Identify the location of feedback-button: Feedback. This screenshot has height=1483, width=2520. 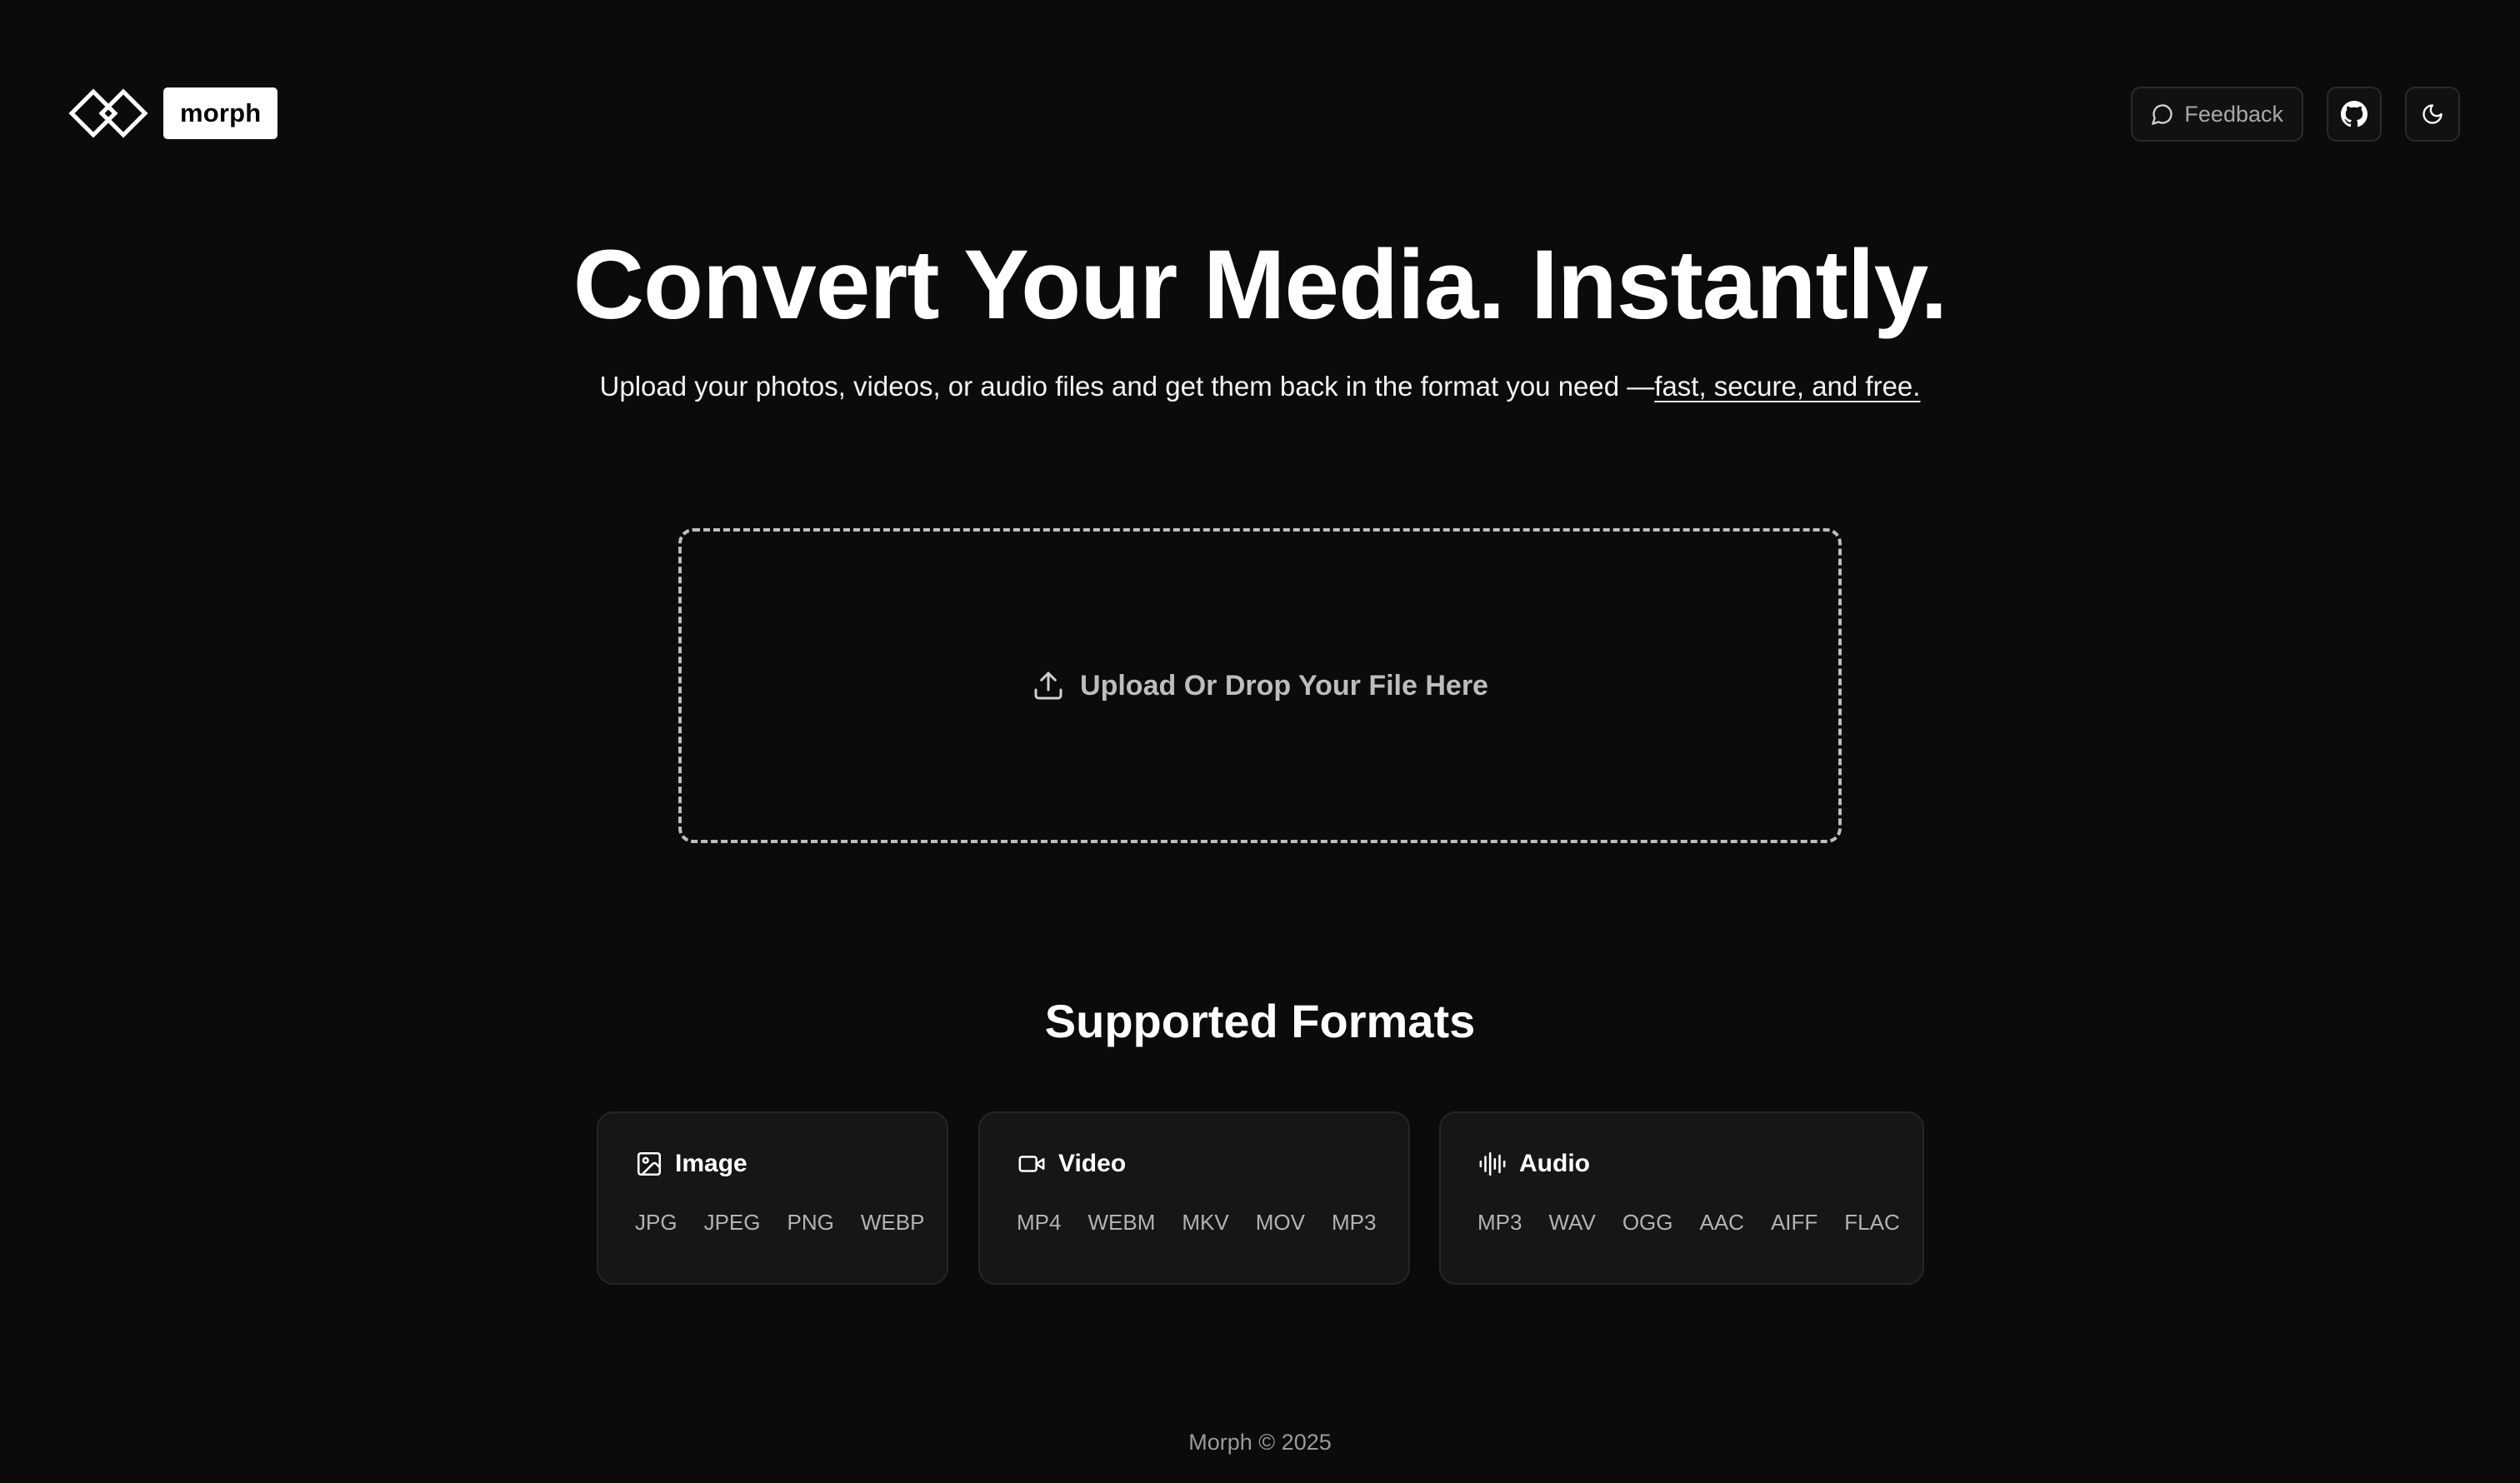
(2217, 114).